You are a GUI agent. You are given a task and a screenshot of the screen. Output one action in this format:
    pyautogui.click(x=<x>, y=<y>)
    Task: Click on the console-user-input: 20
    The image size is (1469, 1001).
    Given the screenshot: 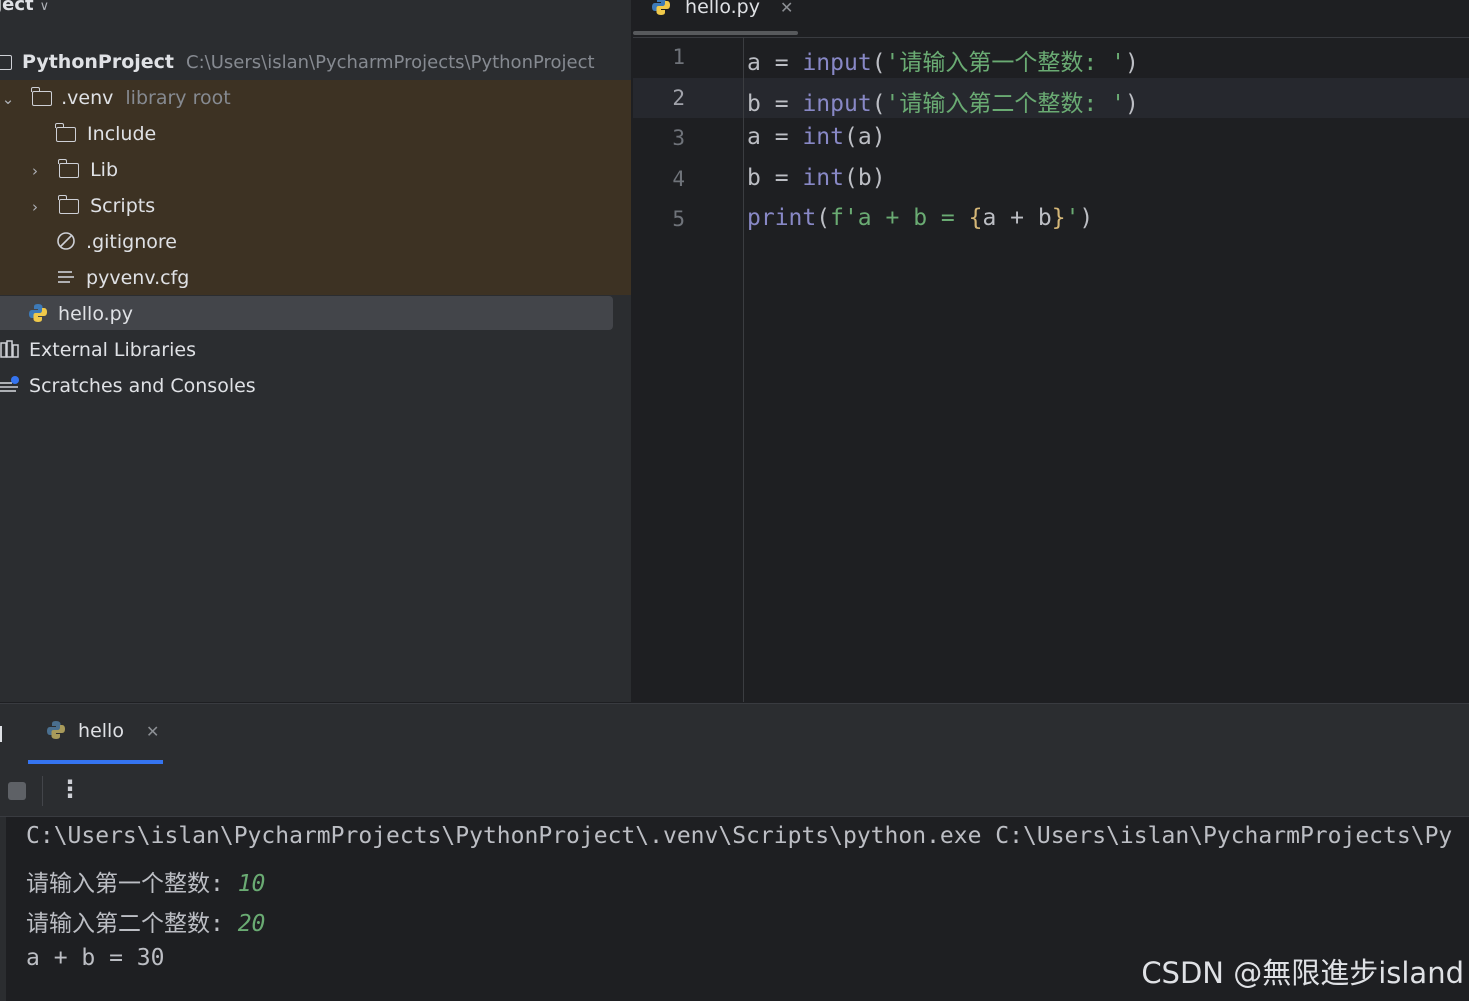 What is the action you would take?
    pyautogui.click(x=251, y=924)
    